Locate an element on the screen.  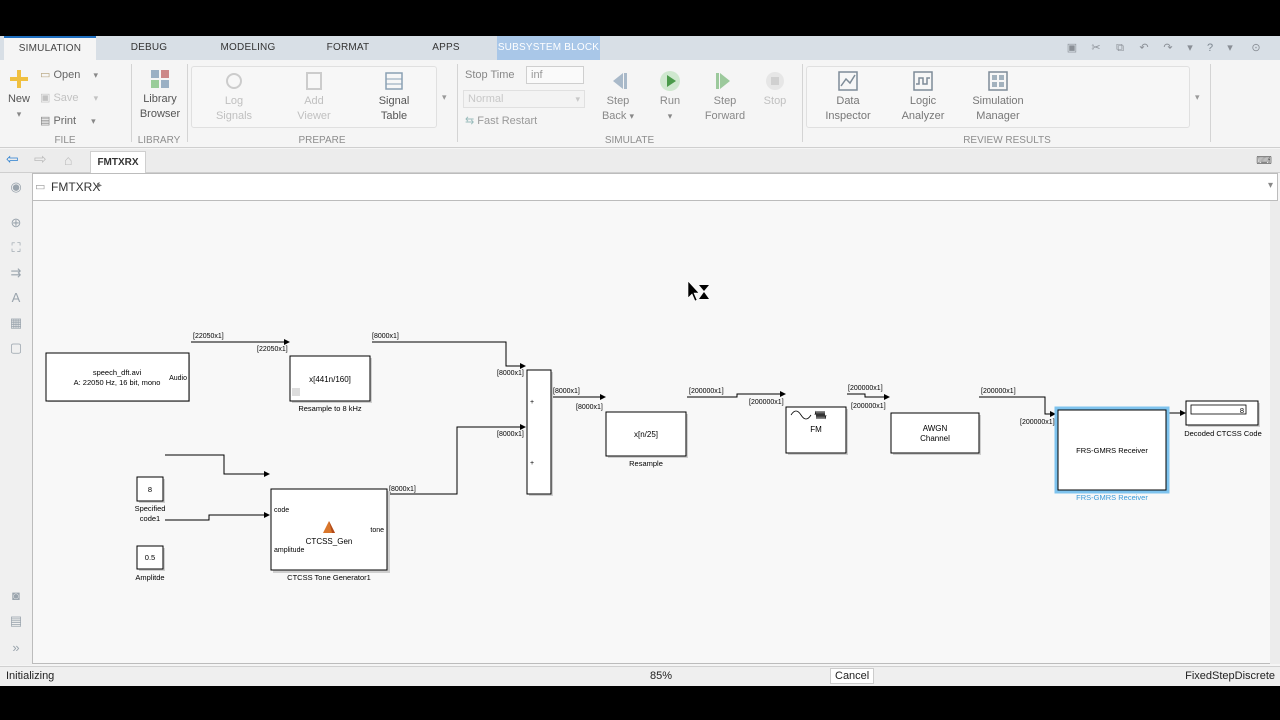
constant-code-block: 8 Specified code1 is located at coordinates (150, 499).